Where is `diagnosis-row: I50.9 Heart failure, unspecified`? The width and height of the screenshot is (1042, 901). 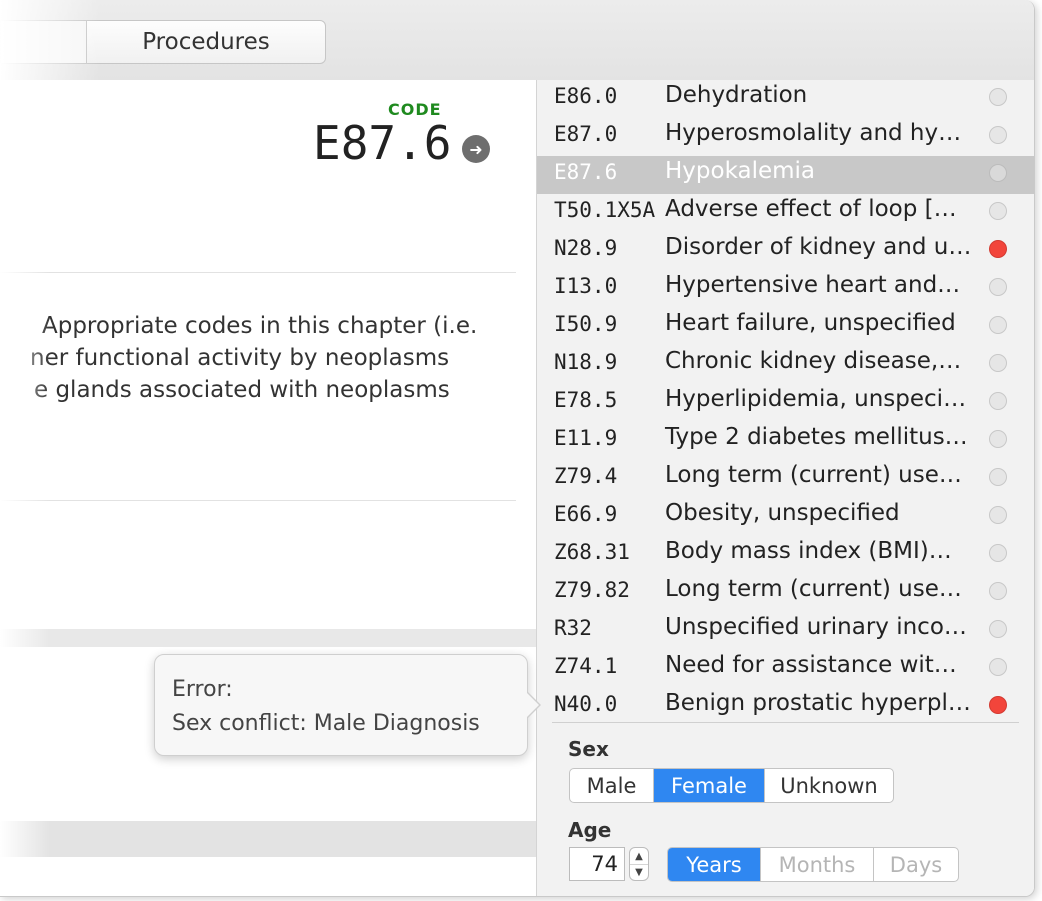
diagnosis-row: I50.9 Heart failure, unspecified is located at coordinates (785, 327).